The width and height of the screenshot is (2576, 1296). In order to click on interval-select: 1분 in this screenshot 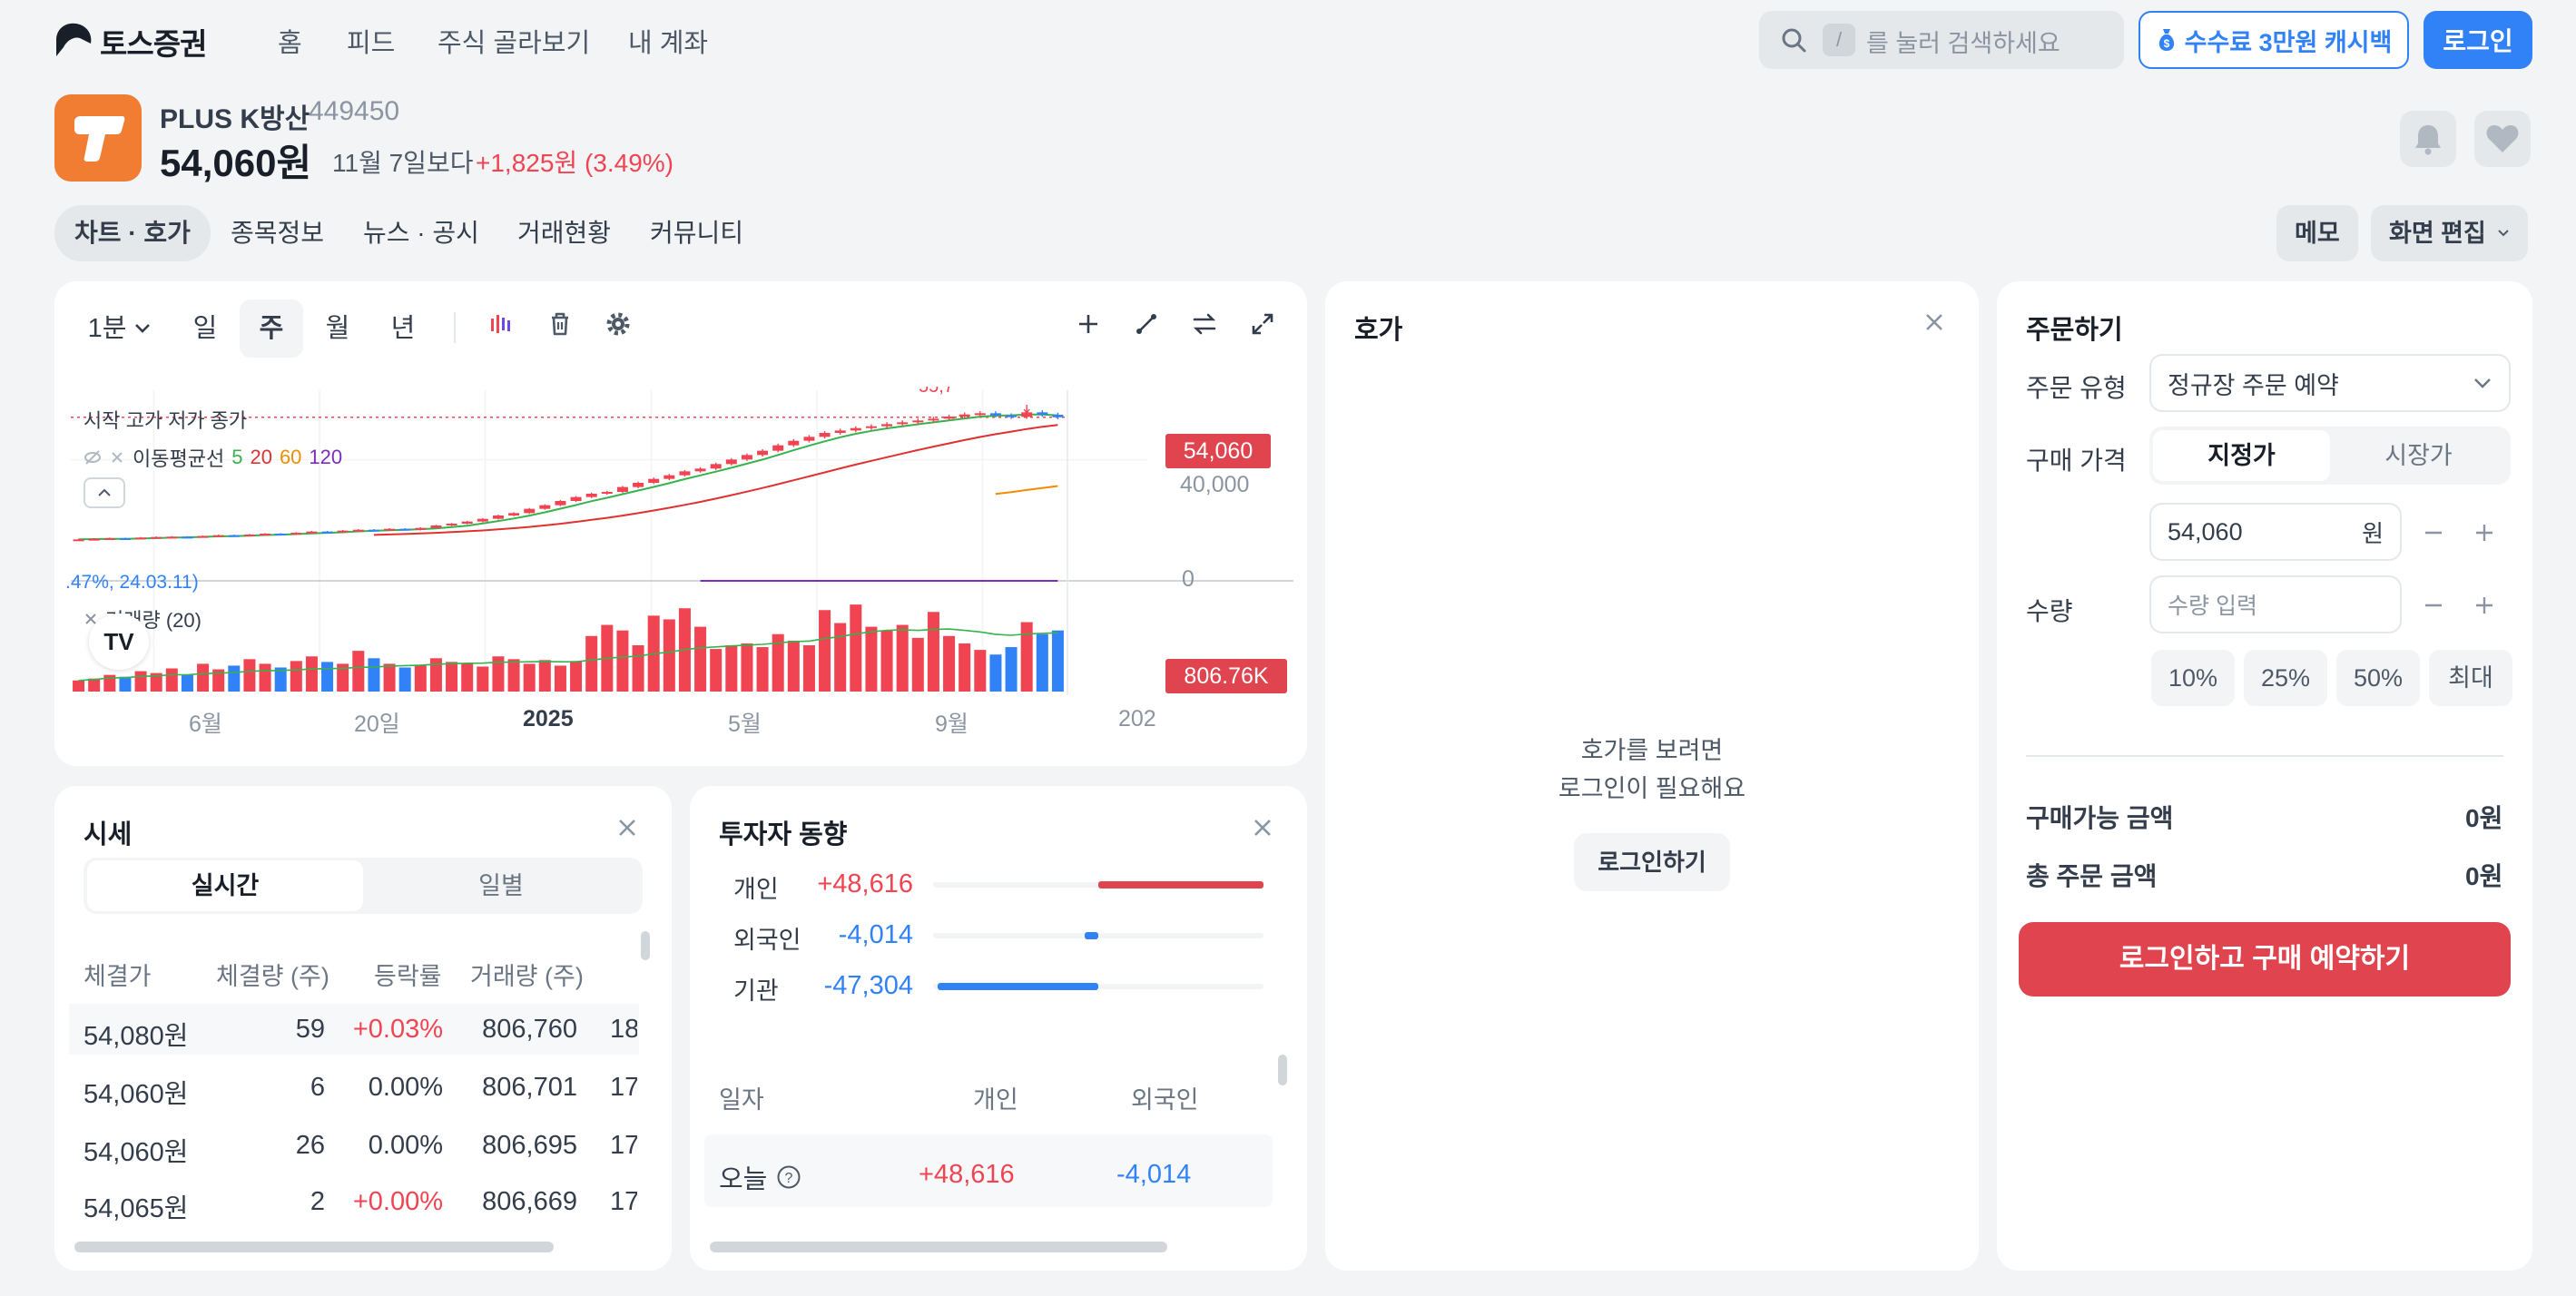, I will do `click(119, 328)`.